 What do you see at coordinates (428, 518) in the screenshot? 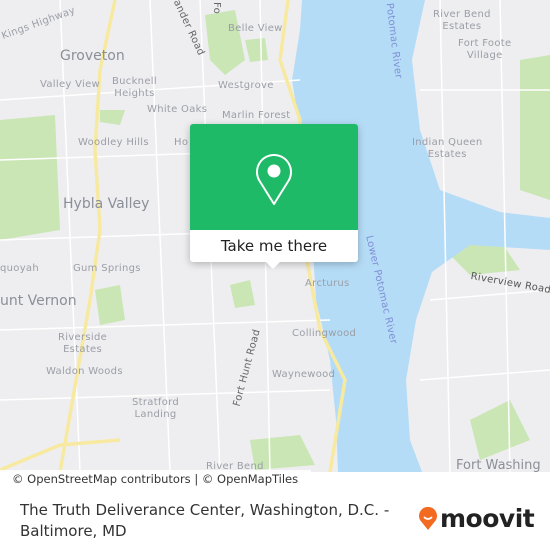
I see `moovit-pin-icon` at bounding box center [428, 518].